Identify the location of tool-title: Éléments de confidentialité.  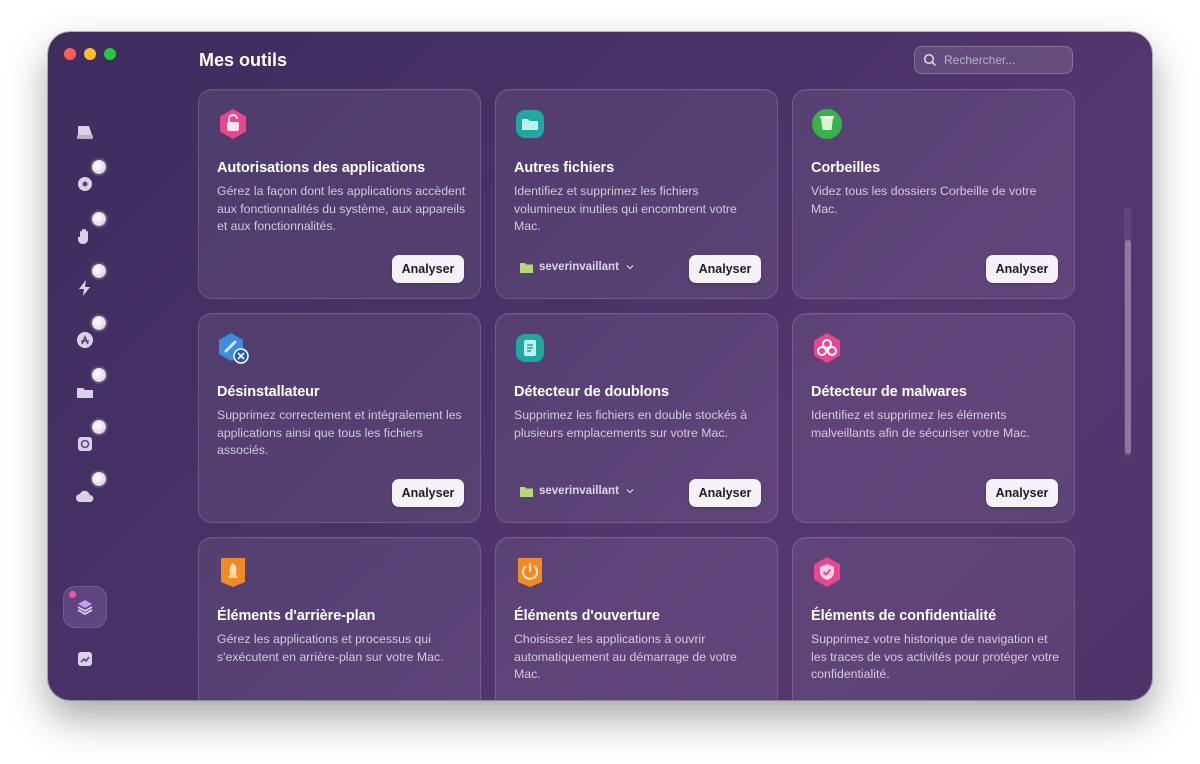
(904, 616).